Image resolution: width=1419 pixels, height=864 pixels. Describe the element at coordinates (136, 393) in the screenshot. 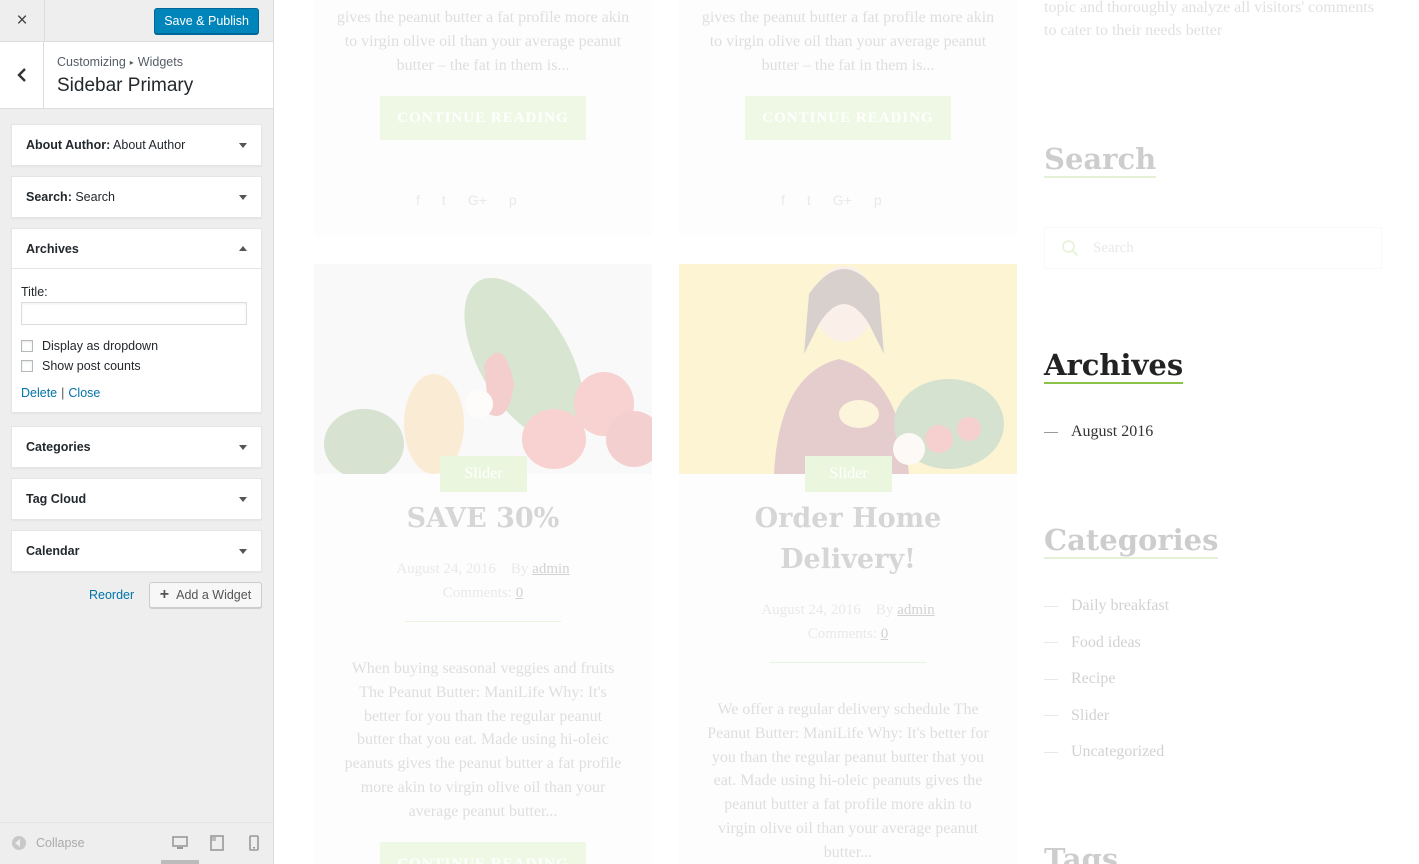

I see `widget-actions: Delete | Close` at that location.